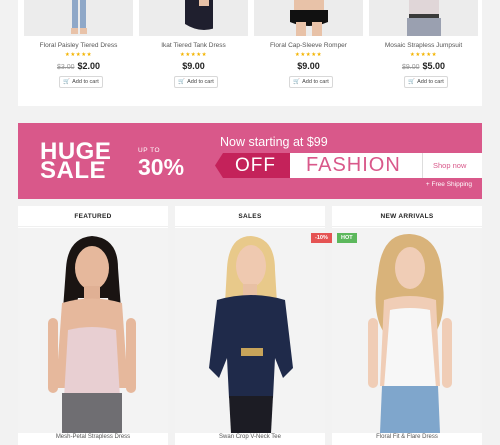  Describe the element at coordinates (78, 45) in the screenshot. I see `product-name: Floral Paisley Tiered Dress` at that location.